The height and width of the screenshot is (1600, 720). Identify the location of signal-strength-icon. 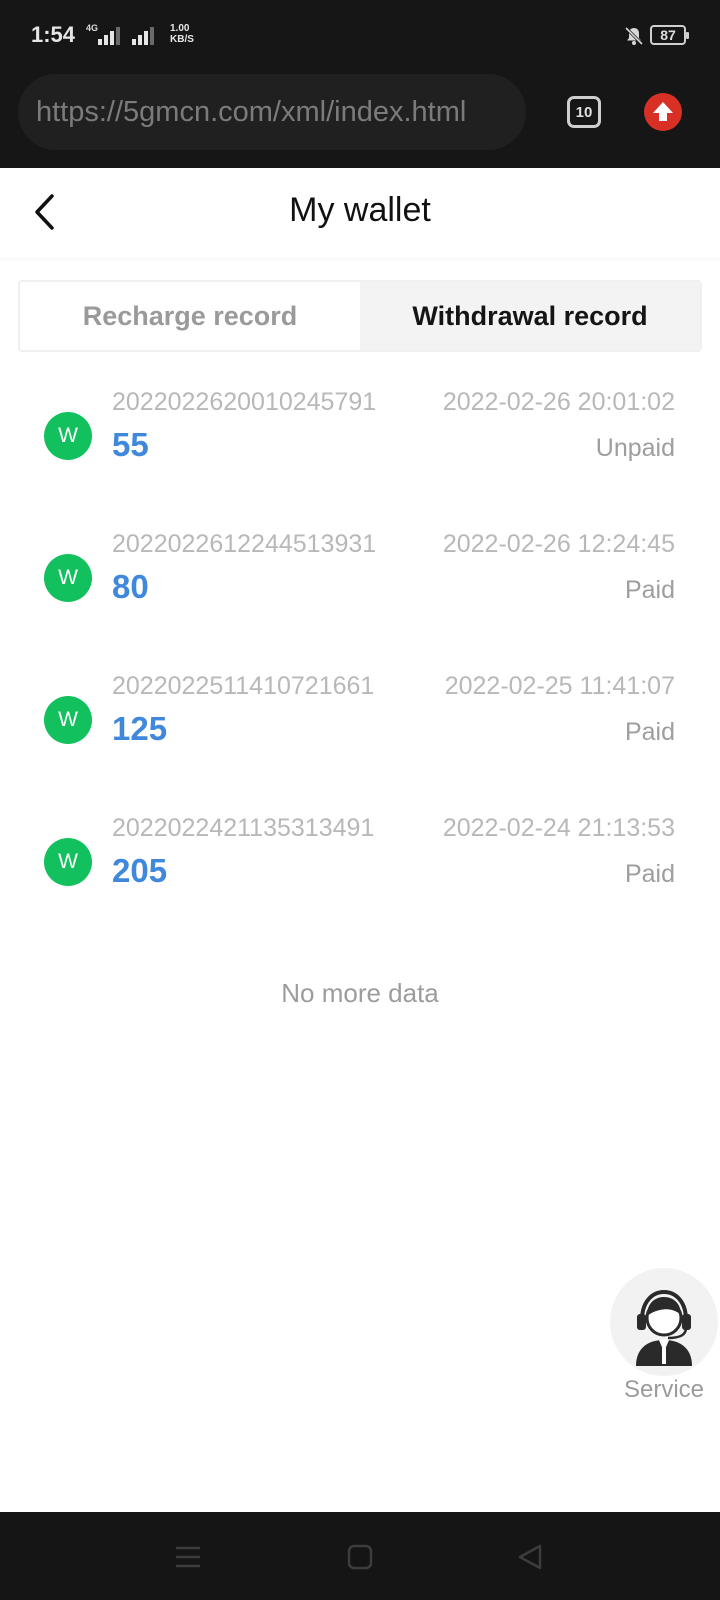
(109, 36).